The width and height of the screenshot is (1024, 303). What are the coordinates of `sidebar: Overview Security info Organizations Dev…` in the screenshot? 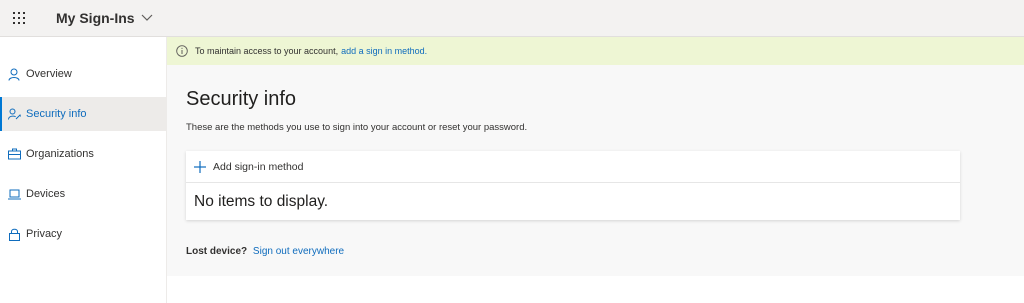 It's located at (83, 170).